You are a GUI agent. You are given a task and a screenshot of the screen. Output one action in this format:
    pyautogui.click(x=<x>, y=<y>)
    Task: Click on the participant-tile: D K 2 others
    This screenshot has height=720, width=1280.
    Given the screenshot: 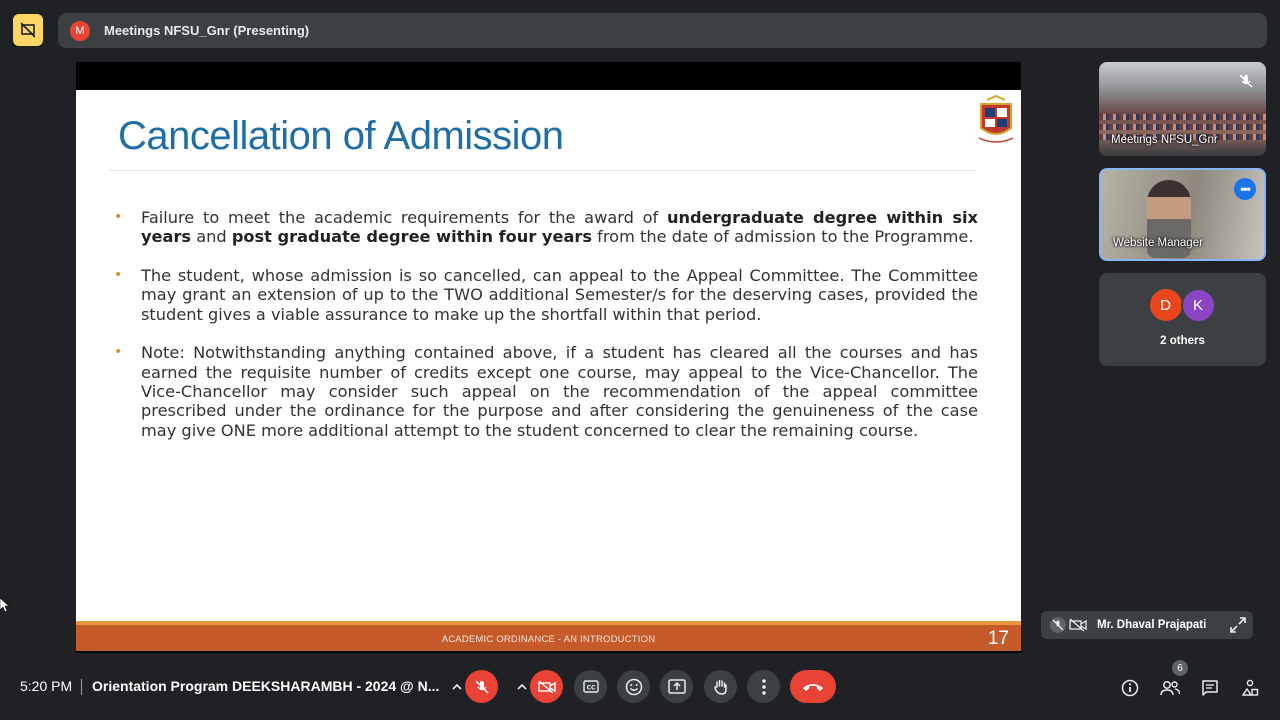 What is the action you would take?
    pyautogui.click(x=1182, y=319)
    